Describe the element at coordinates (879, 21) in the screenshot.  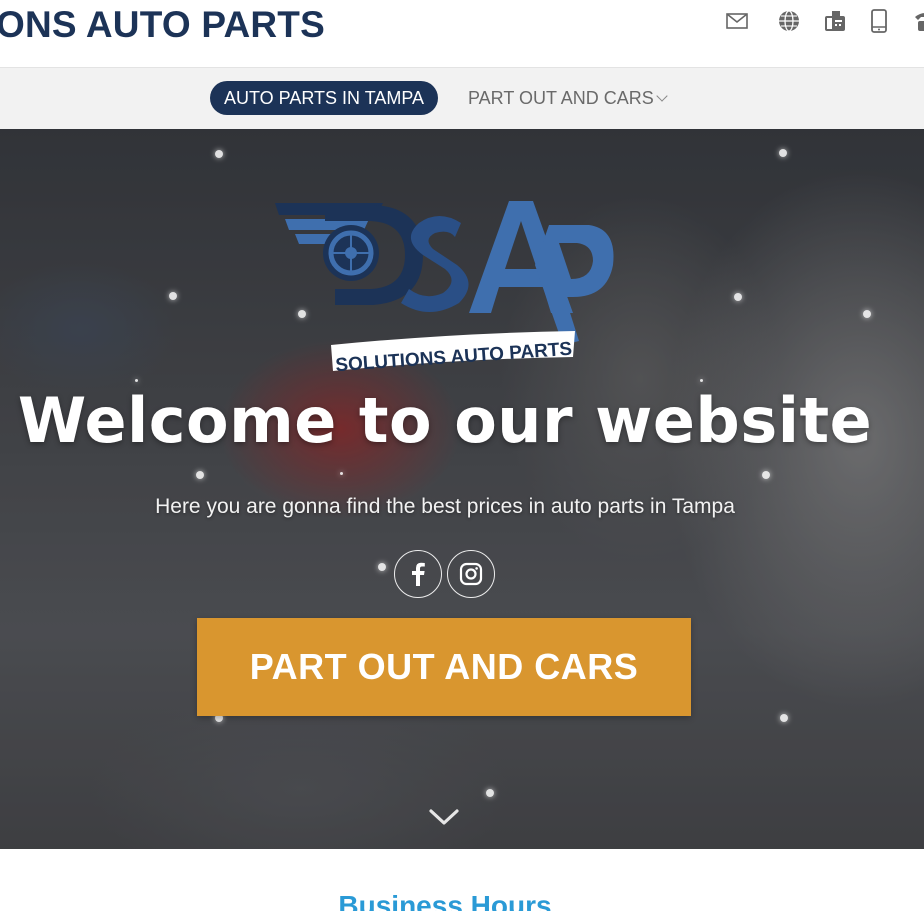
I see `mobile-phone-icon` at that location.